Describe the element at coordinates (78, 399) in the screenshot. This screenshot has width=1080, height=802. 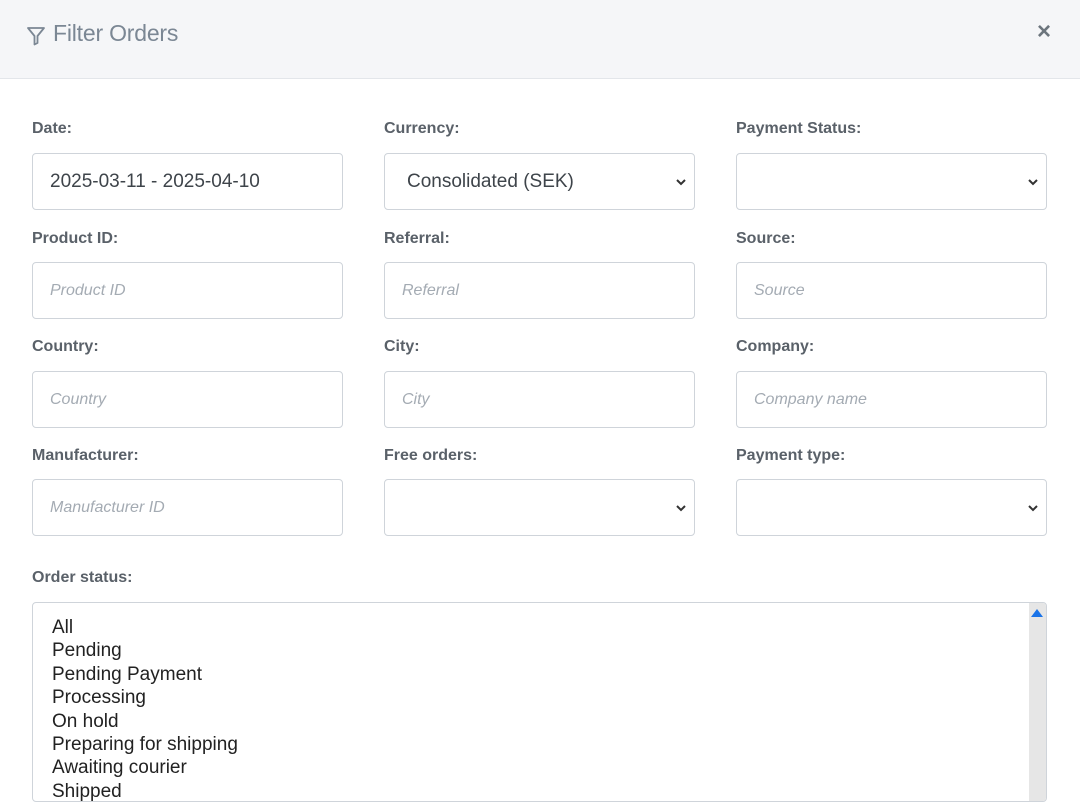
I see `country-placeholder: Country` at that location.